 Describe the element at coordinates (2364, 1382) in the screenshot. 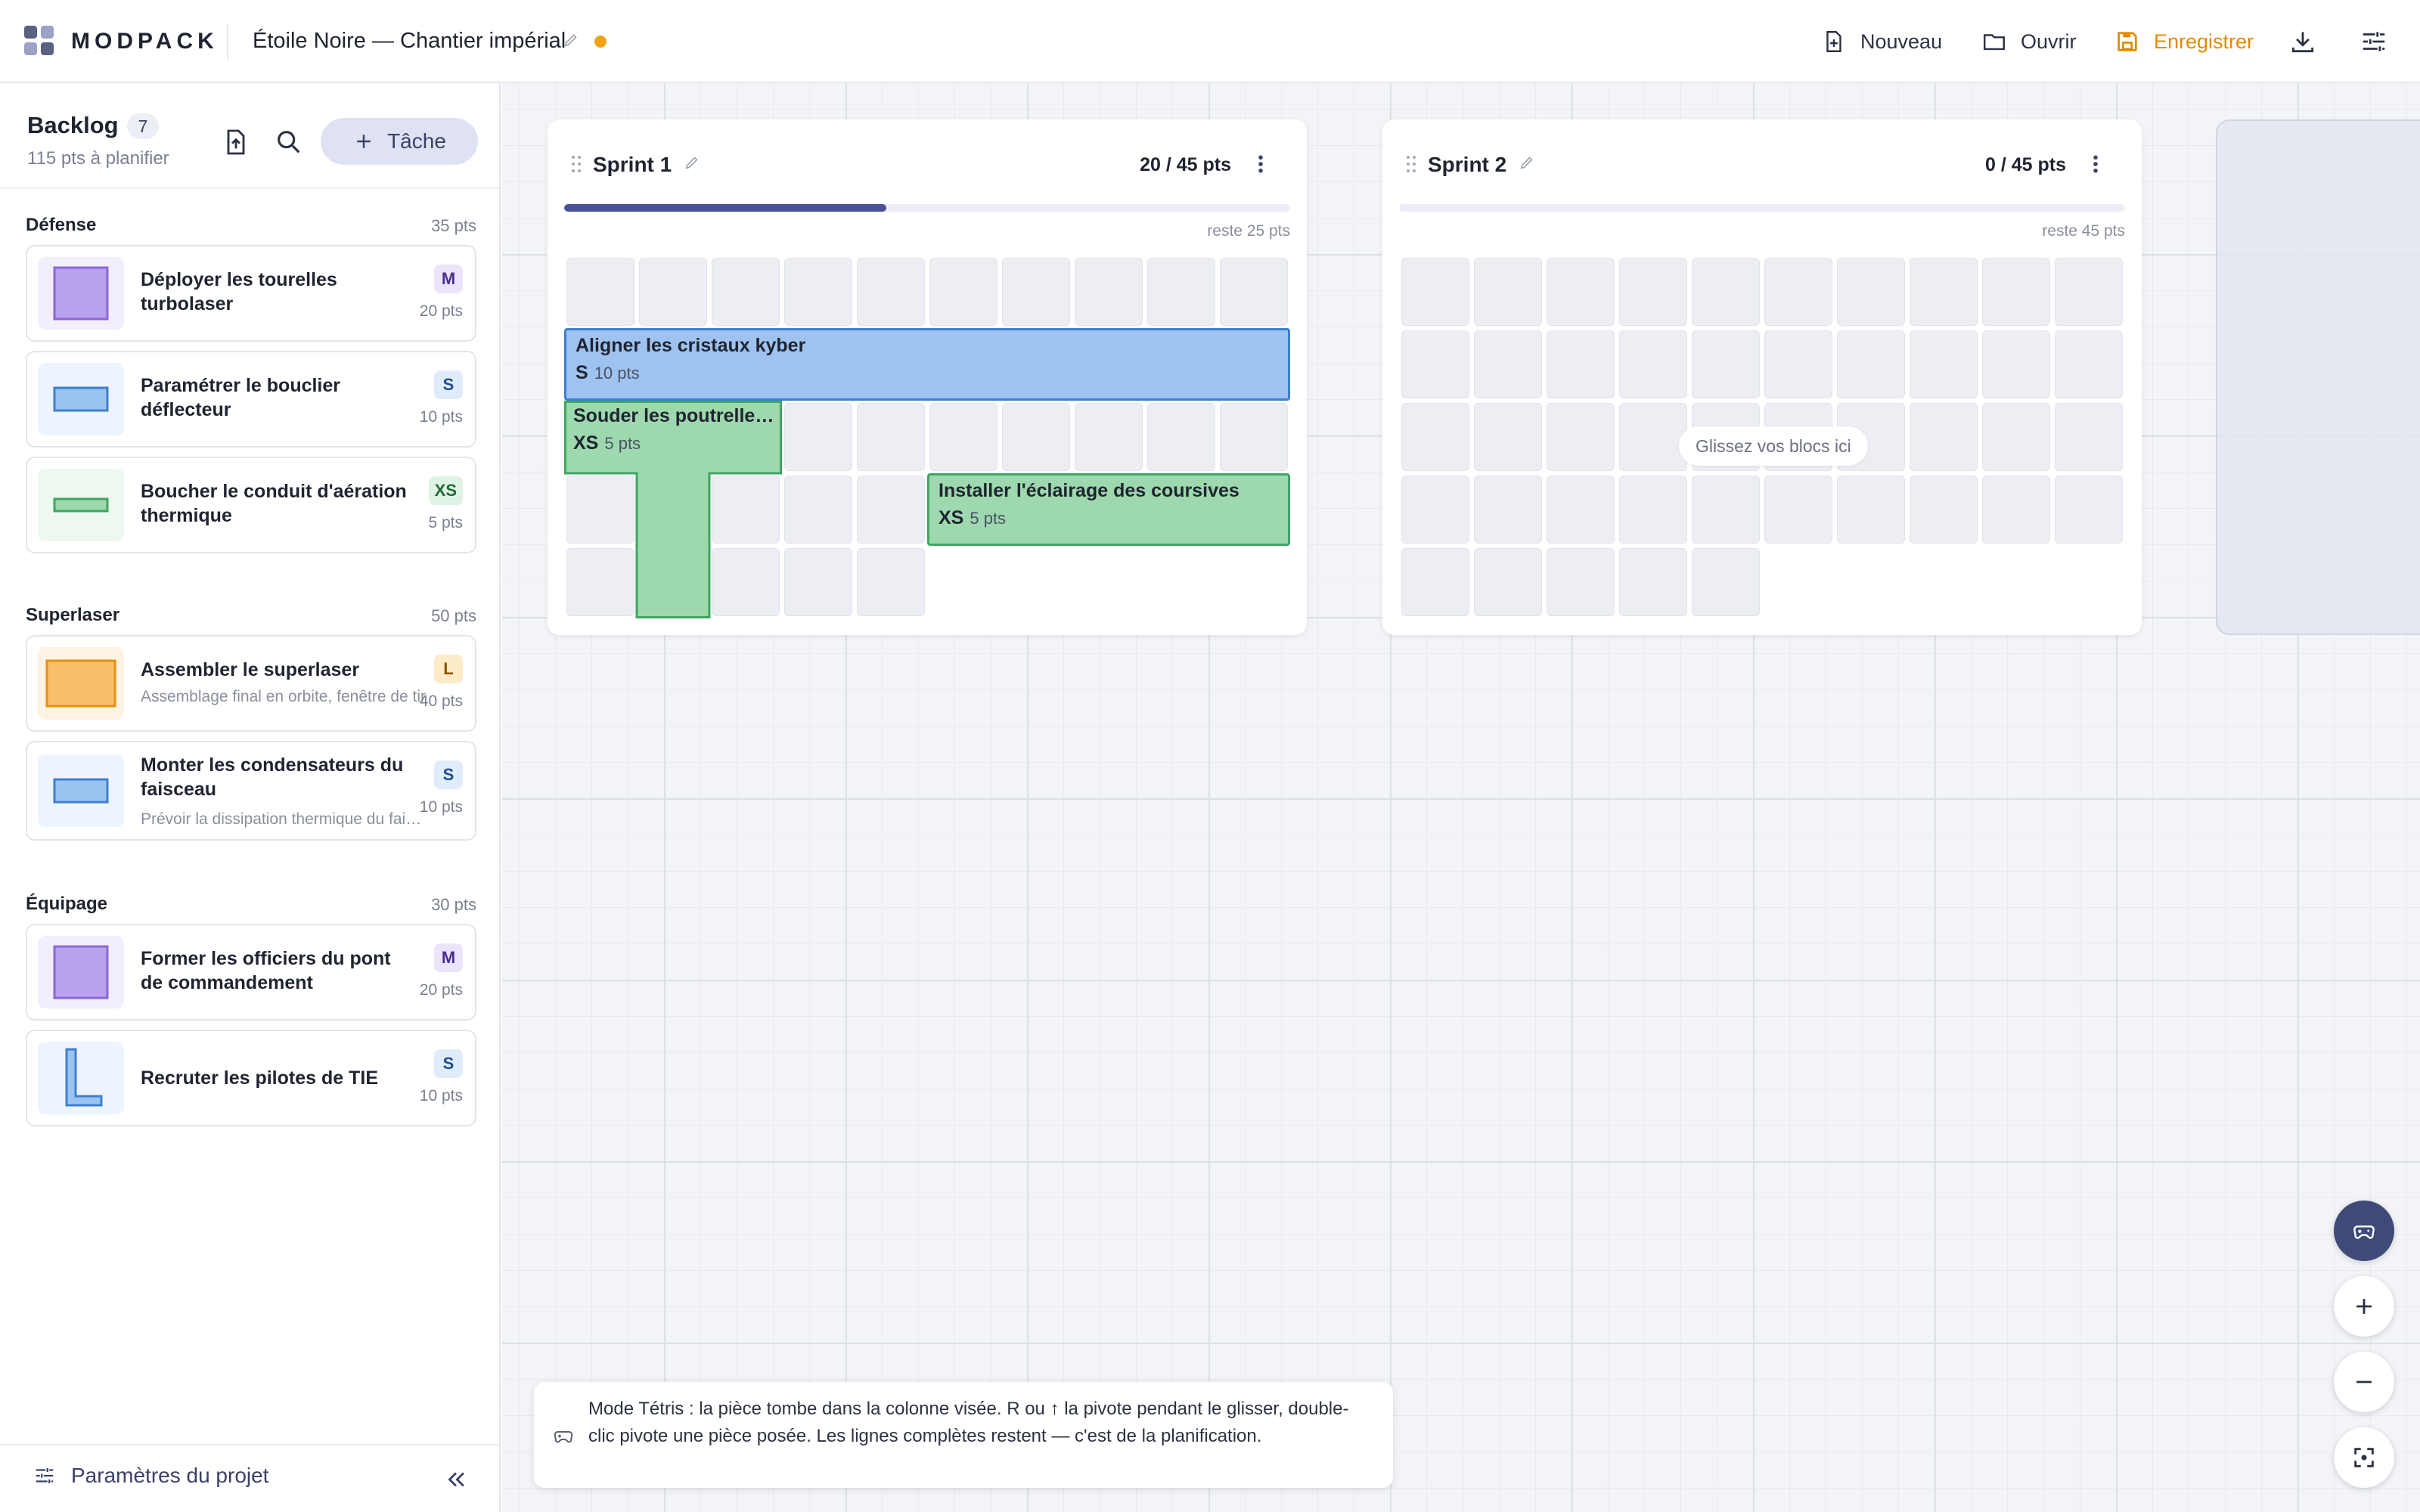

I see `zoom-out-button` at that location.